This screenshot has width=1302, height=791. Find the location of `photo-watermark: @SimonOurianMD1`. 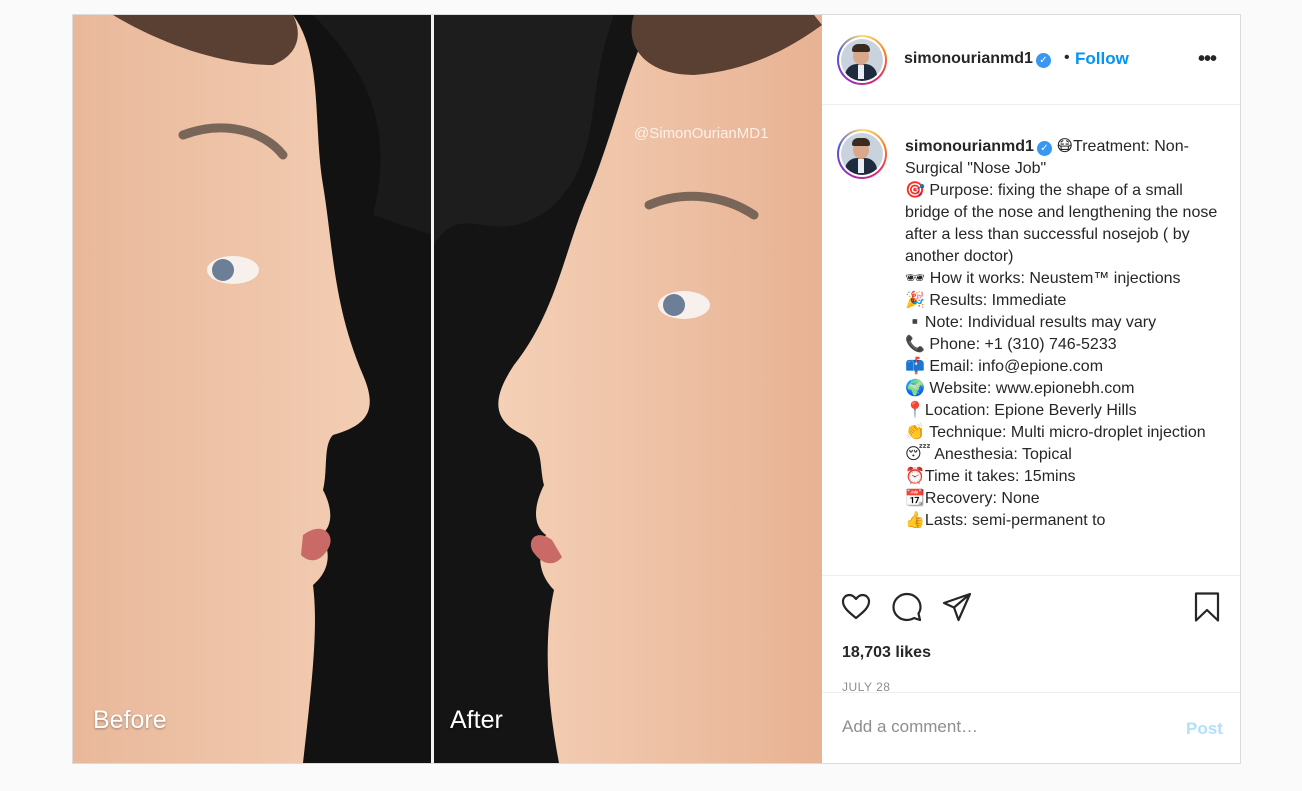

photo-watermark: @SimonOurianMD1 is located at coordinates (701, 133).